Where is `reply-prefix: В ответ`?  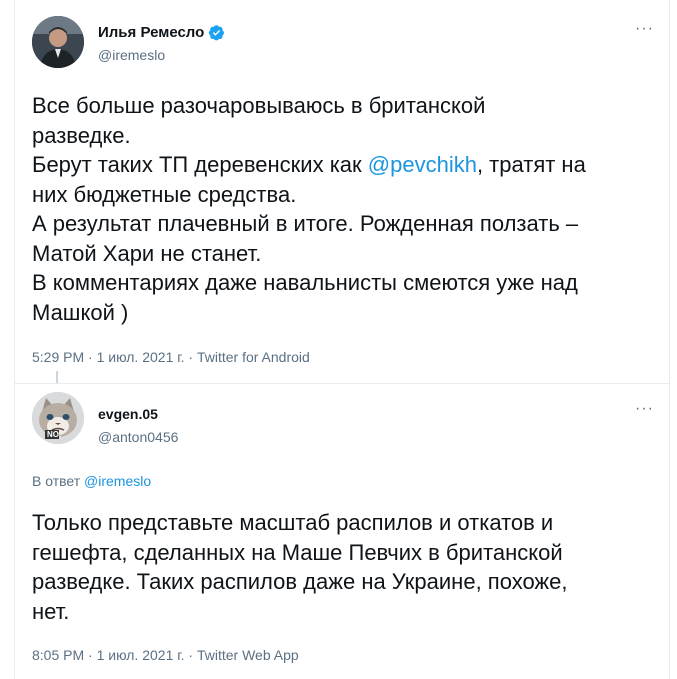
reply-prefix: В ответ is located at coordinates (58, 481).